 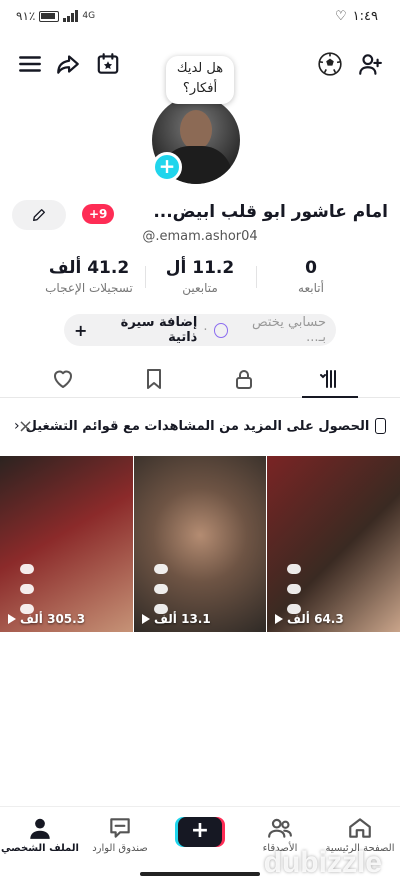 What do you see at coordinates (330, 397) in the screenshot?
I see `active-tab-indicator` at bounding box center [330, 397].